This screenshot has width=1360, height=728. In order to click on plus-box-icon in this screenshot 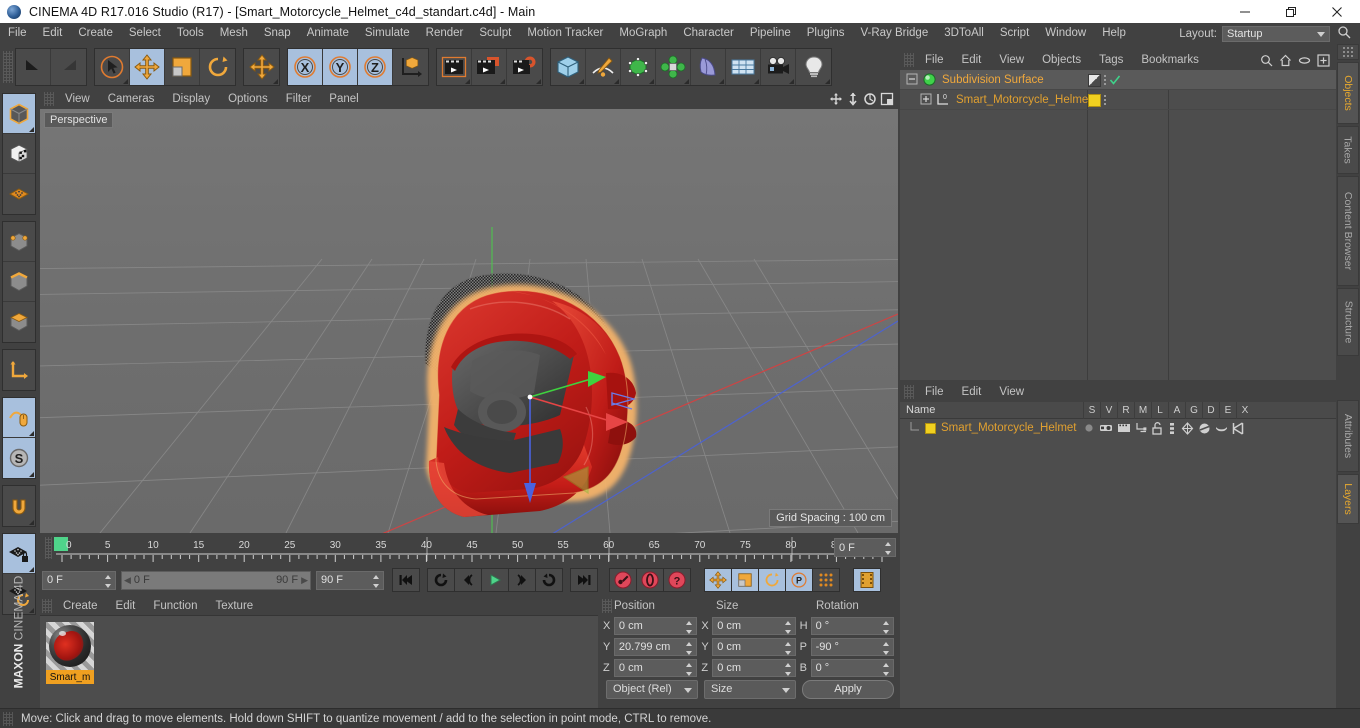, I will do `click(1323, 60)`.